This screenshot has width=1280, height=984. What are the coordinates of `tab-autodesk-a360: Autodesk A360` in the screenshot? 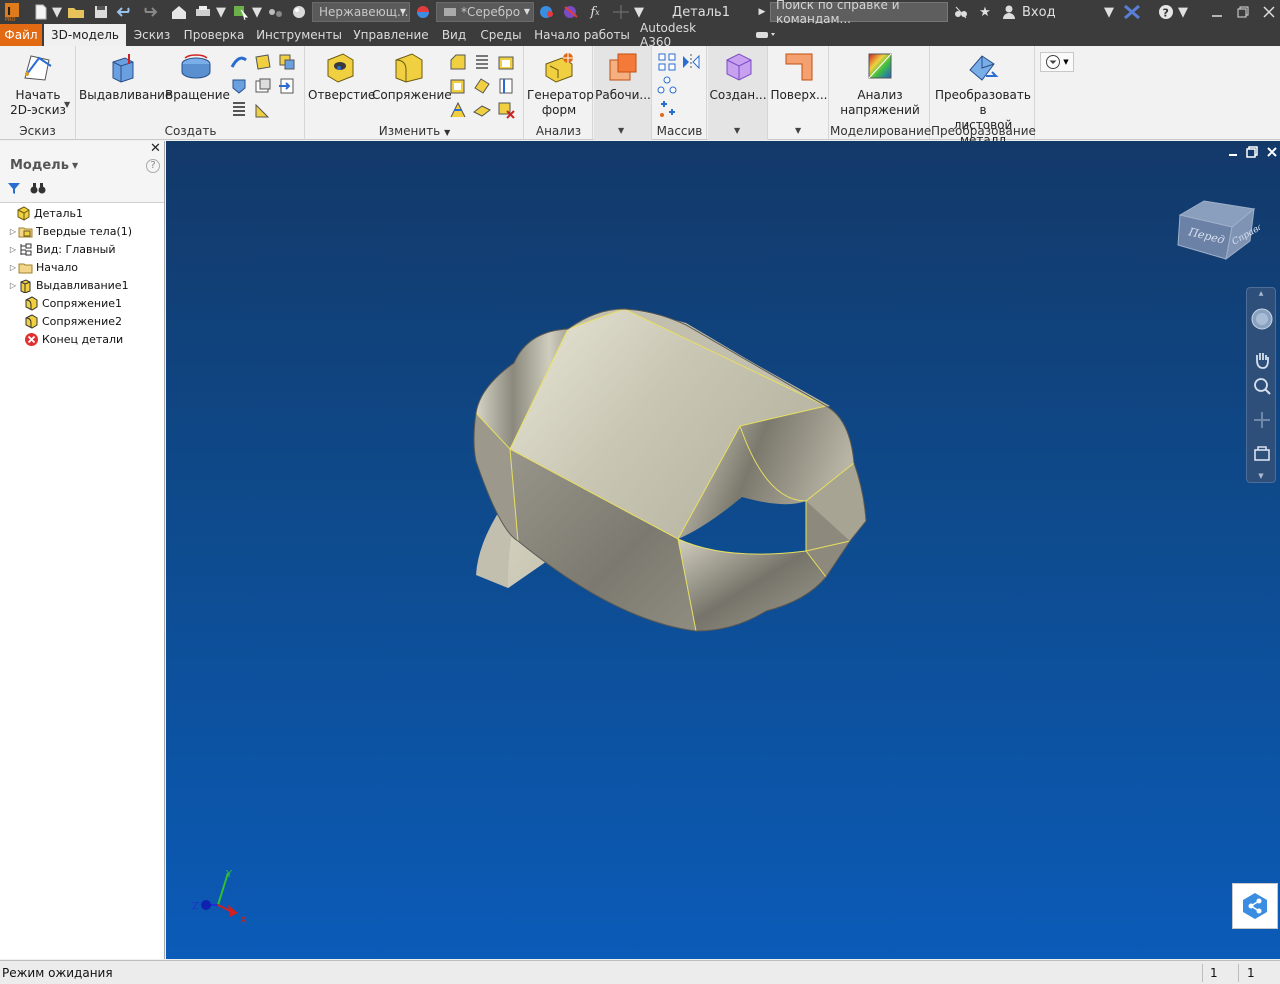 It's located at (685, 35).